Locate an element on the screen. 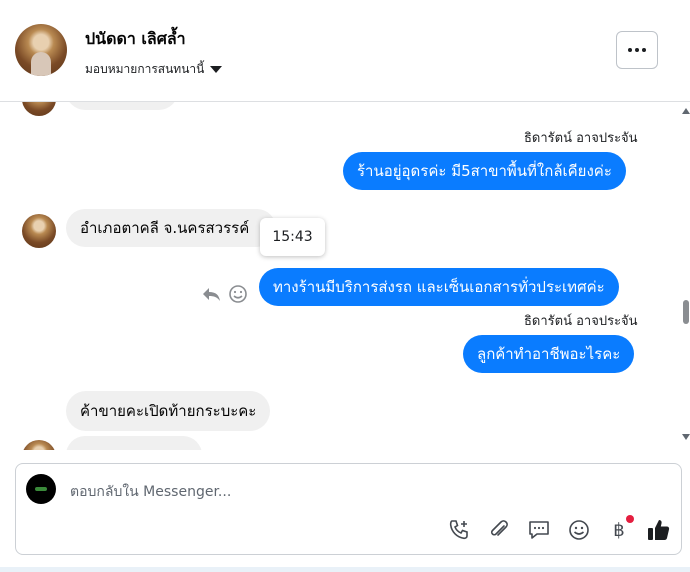 This screenshot has height=572, width=690. message-bubble-outgoing: ลูกค้าทำอาชีพอะไรคะ is located at coordinates (549, 354).